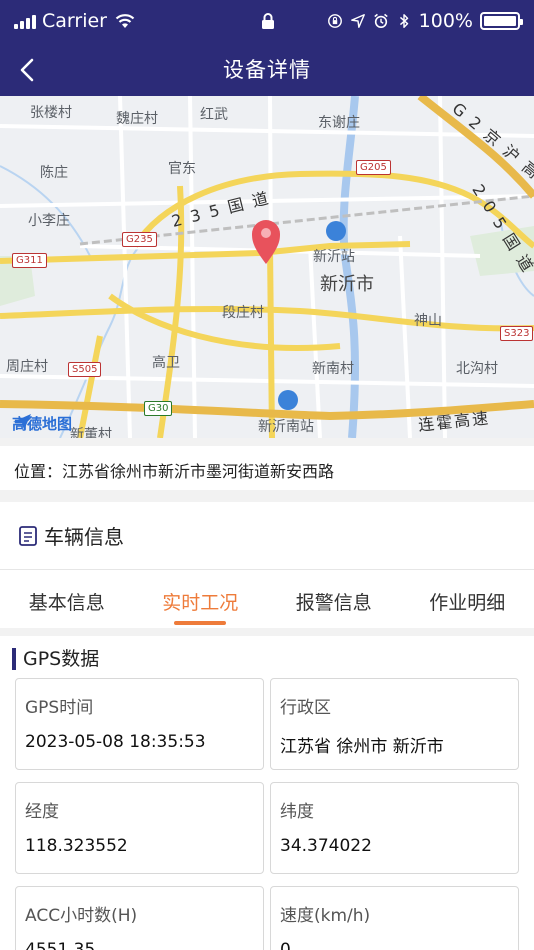 The height and width of the screenshot is (950, 534). I want to click on gps-card: ACC小时数(H) 4551.35, so click(139, 918).